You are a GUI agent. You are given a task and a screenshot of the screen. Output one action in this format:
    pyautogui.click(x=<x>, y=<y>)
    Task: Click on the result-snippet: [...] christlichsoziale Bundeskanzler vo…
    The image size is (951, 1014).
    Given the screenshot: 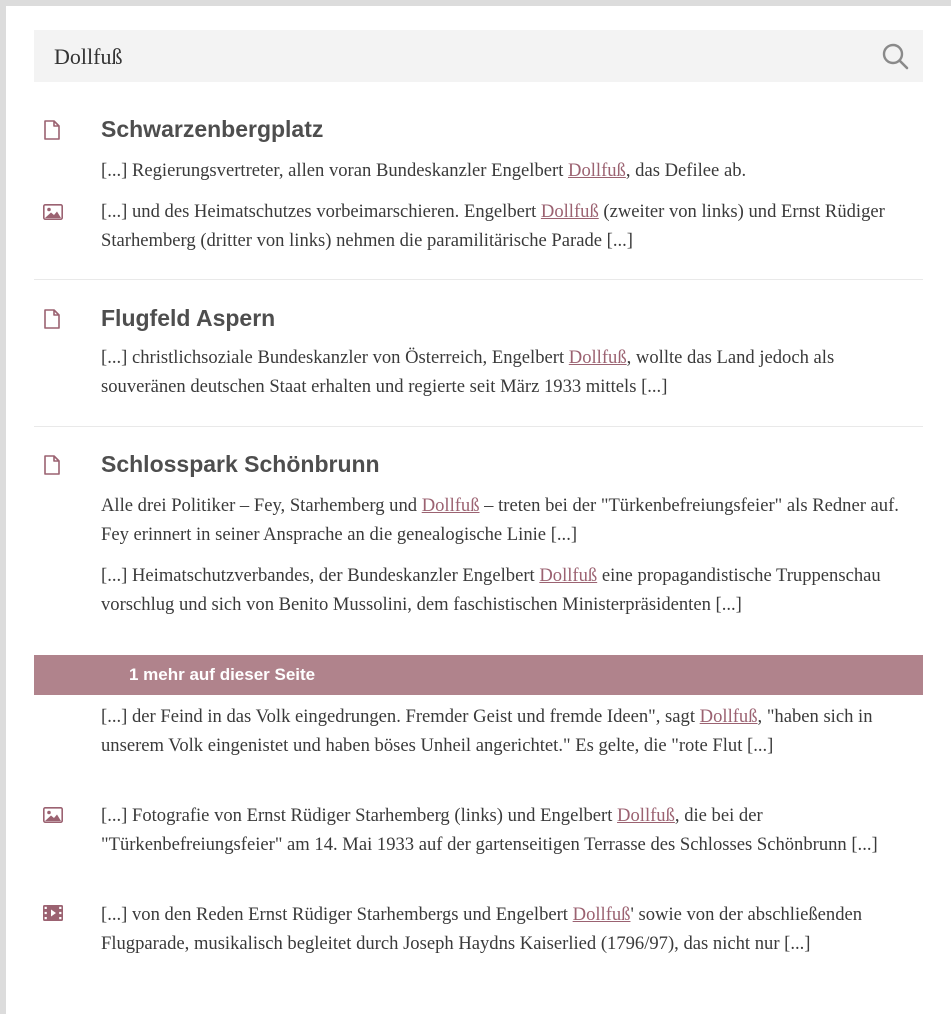 What is the action you would take?
    pyautogui.click(x=468, y=372)
    